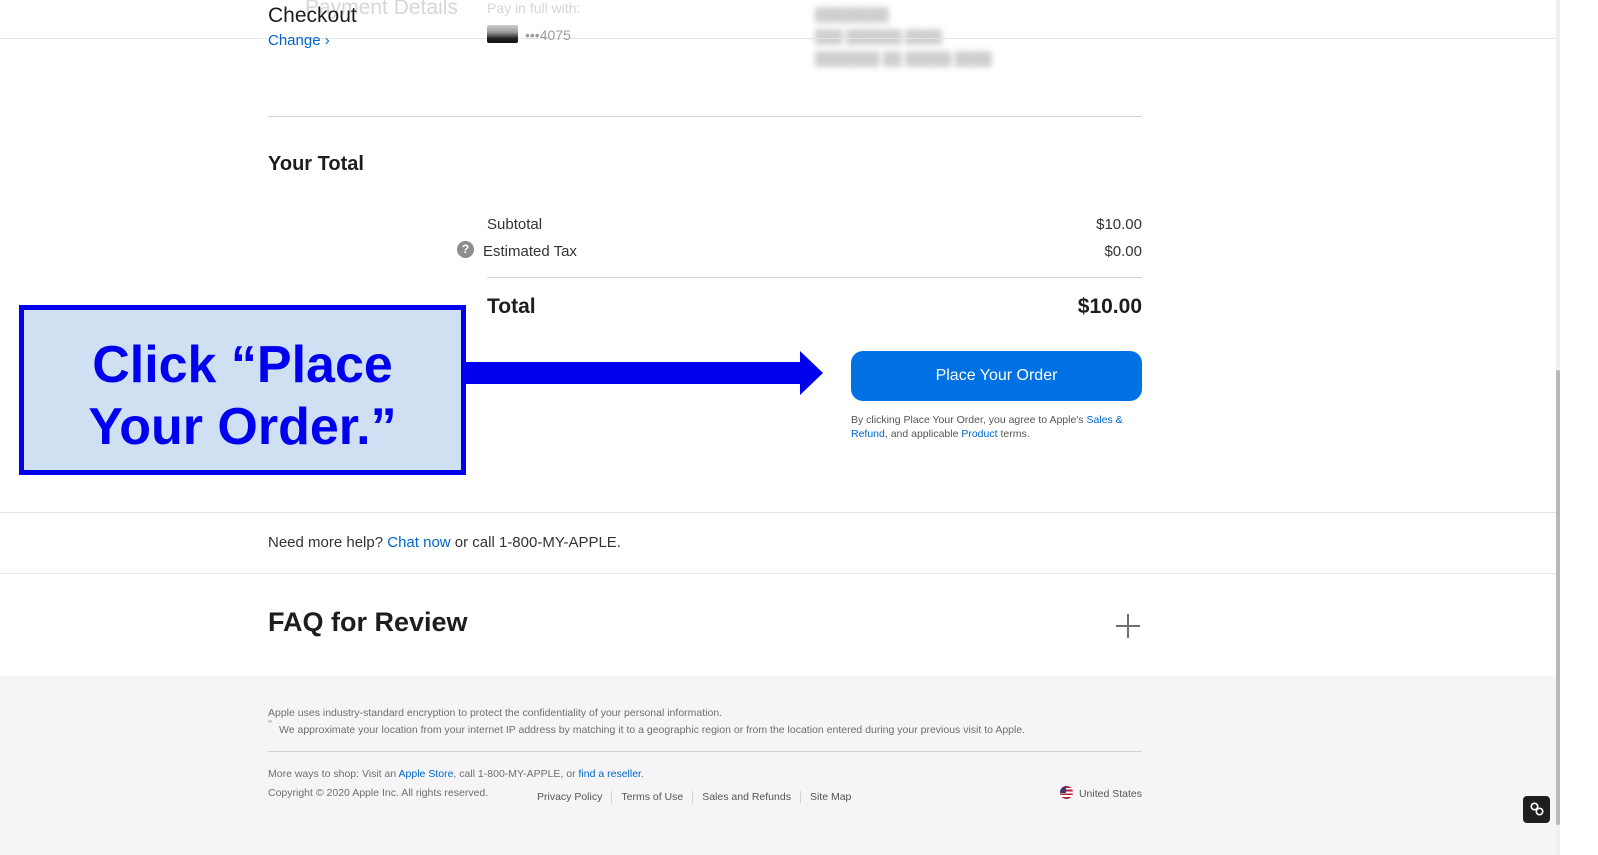  I want to click on header-divider, so click(780, 38).